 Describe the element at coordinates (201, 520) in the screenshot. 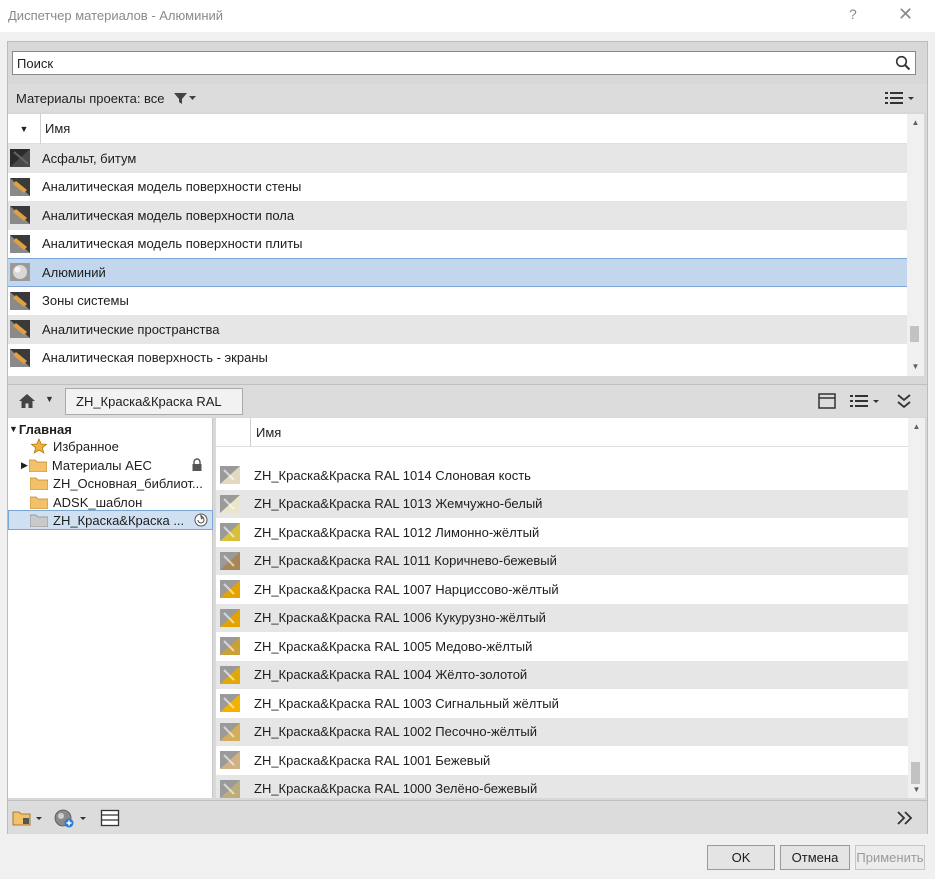

I see `refresh-icon` at that location.